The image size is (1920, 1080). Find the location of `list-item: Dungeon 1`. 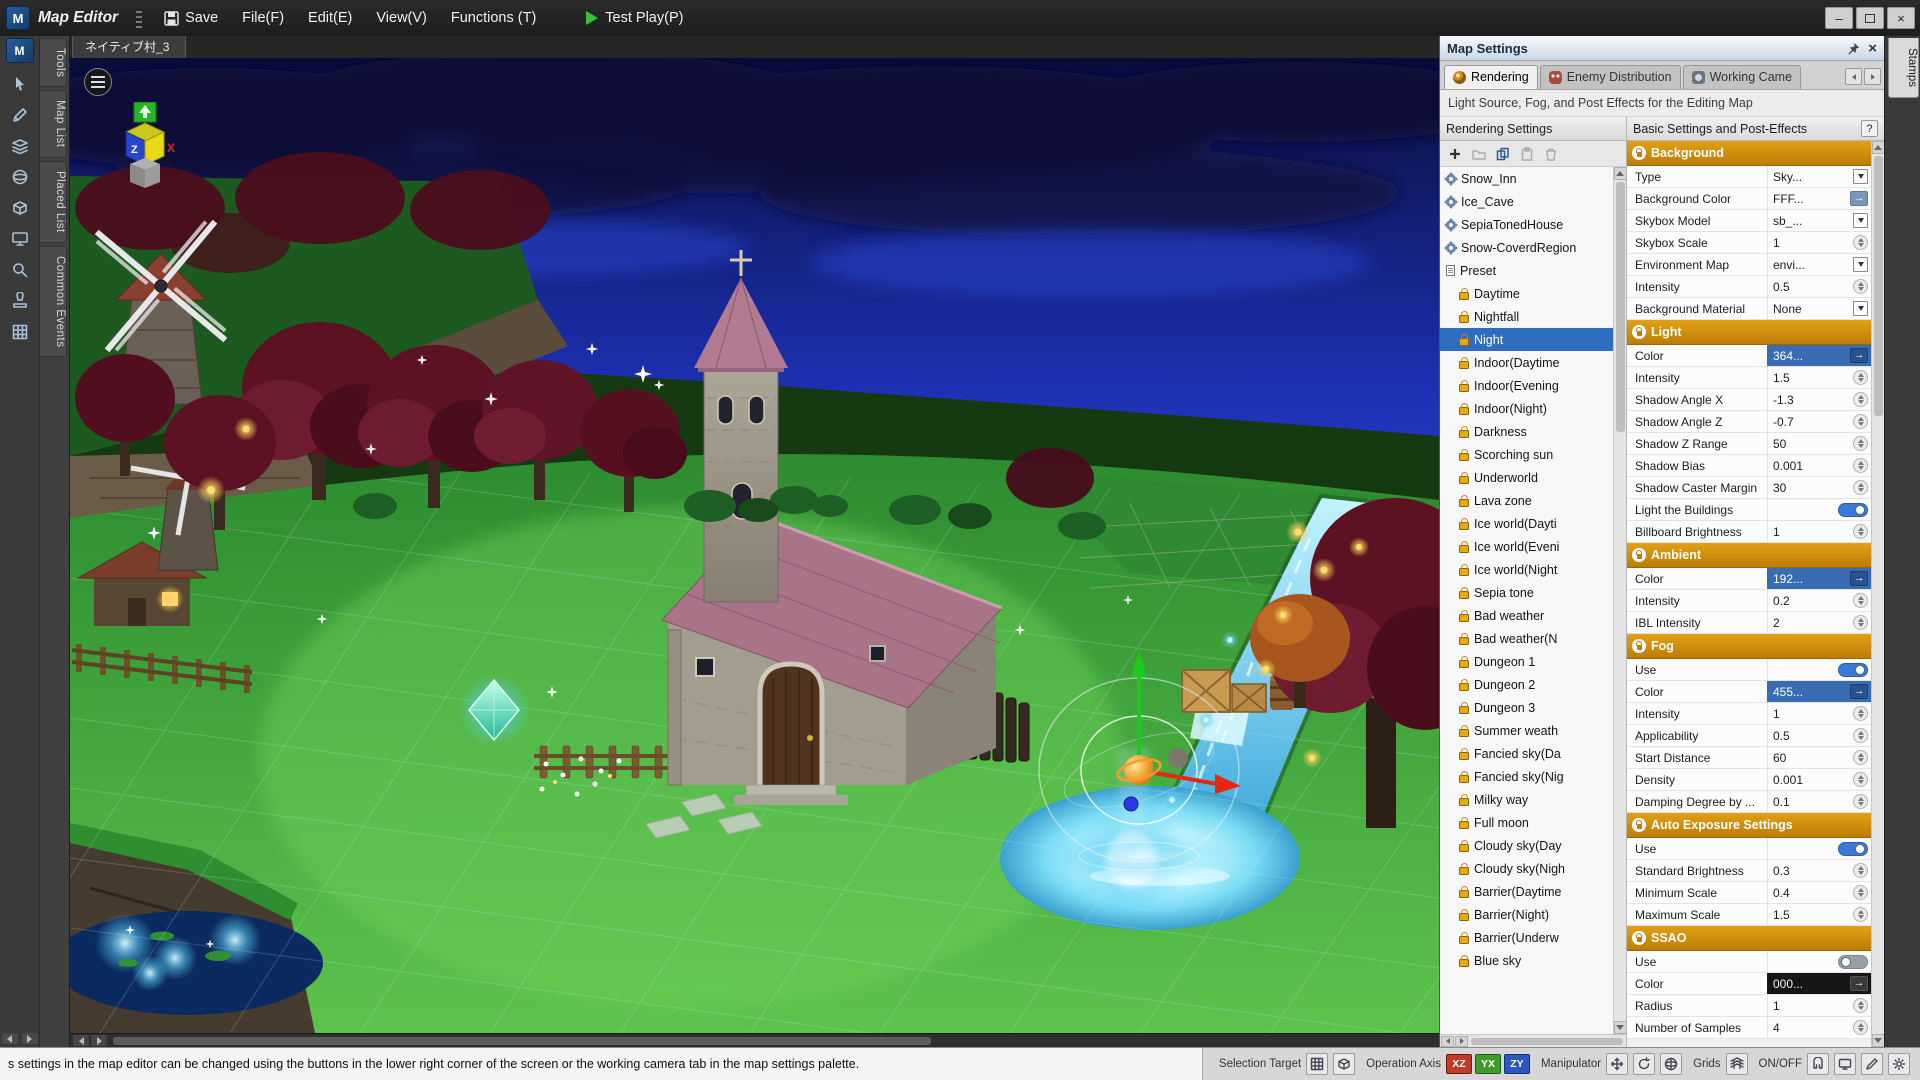

list-item: Dungeon 1 is located at coordinates (1526, 661).